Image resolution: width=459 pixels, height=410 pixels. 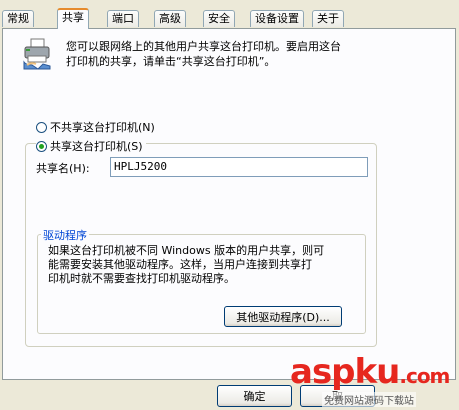 I want to click on watermark-asp: asp, so click(x=323, y=372).